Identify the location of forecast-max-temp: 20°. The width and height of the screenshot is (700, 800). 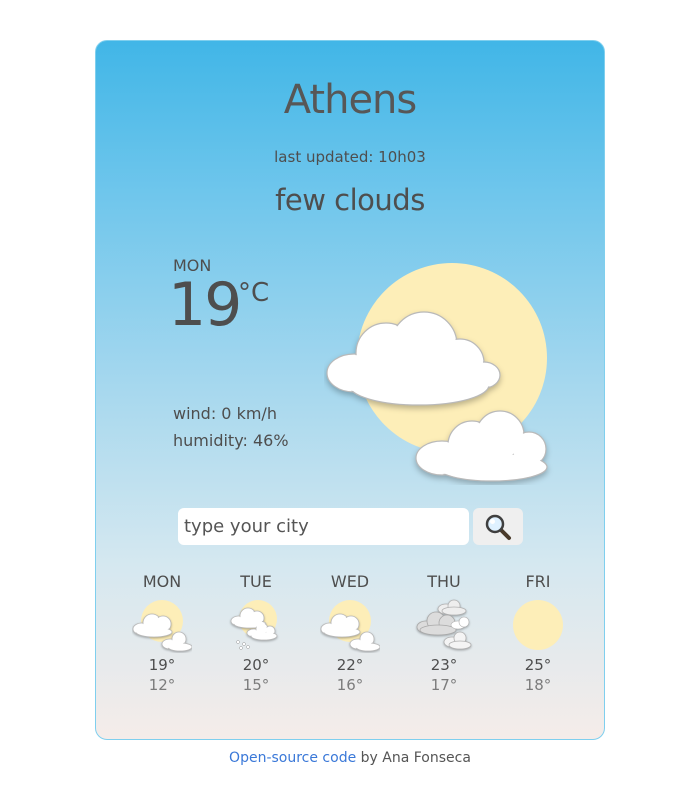
(256, 665).